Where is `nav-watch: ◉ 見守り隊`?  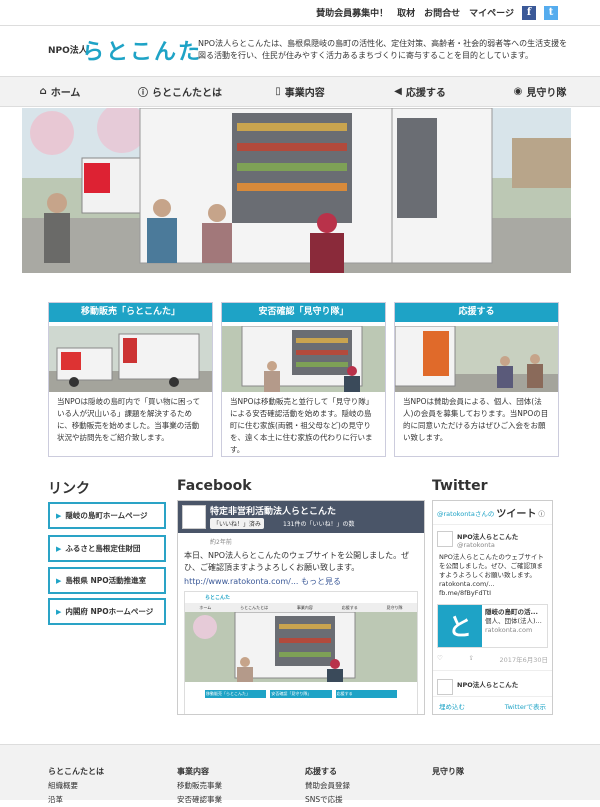 nav-watch: ◉ 見守り隊 is located at coordinates (540, 91).